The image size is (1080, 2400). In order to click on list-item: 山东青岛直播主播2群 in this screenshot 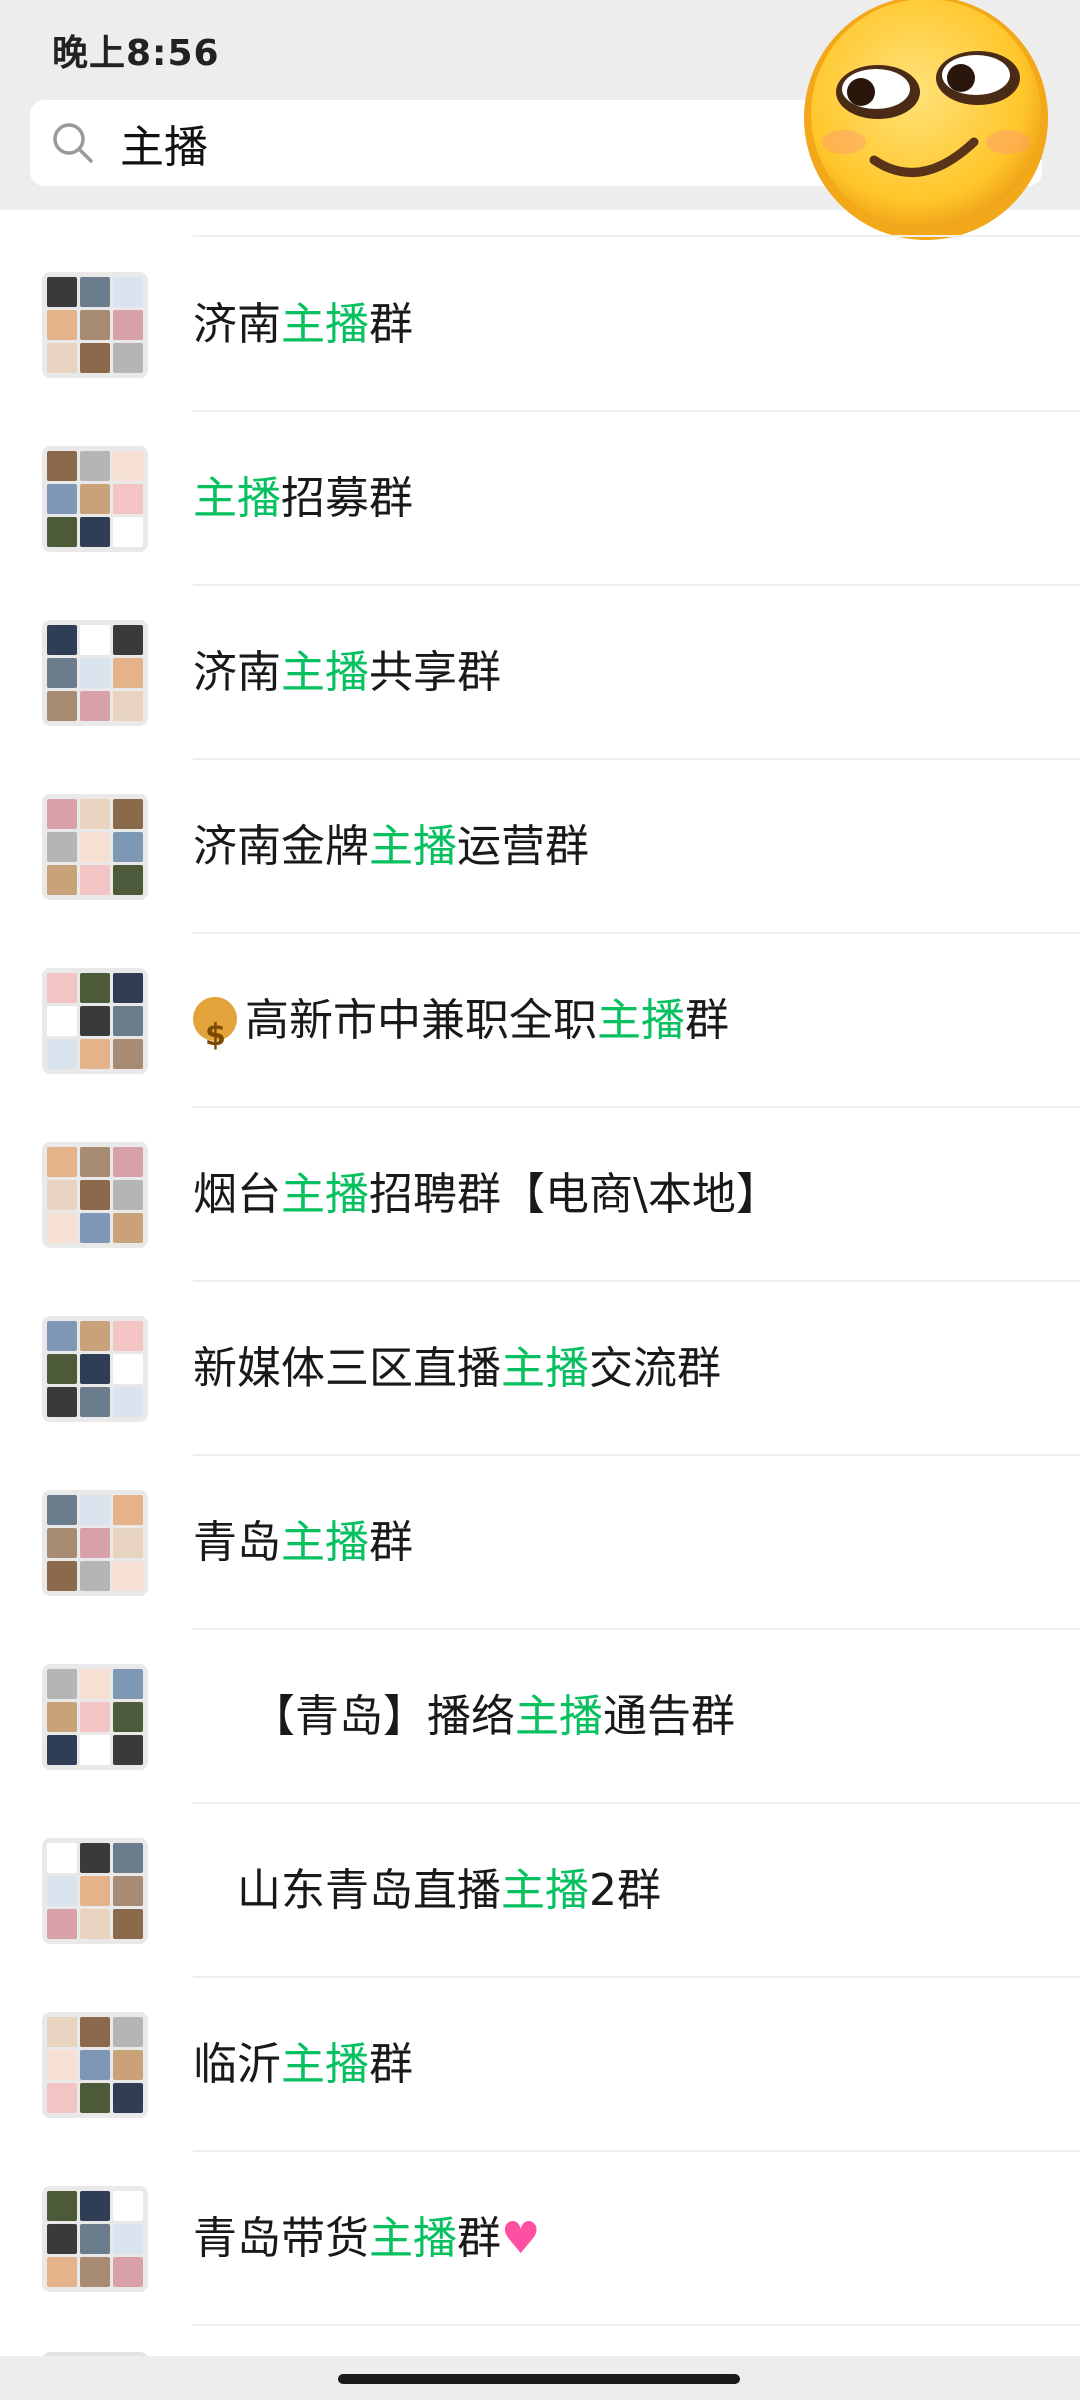, I will do `click(540, 1891)`.